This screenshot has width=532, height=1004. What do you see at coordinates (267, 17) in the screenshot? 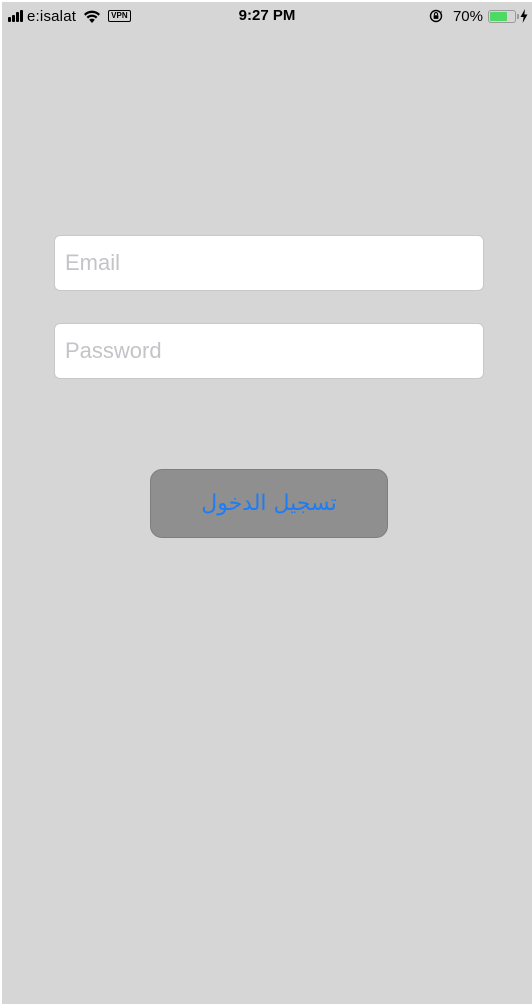
I see `status-bar: e:isalat VPN 9:27 PM 70%` at bounding box center [267, 17].